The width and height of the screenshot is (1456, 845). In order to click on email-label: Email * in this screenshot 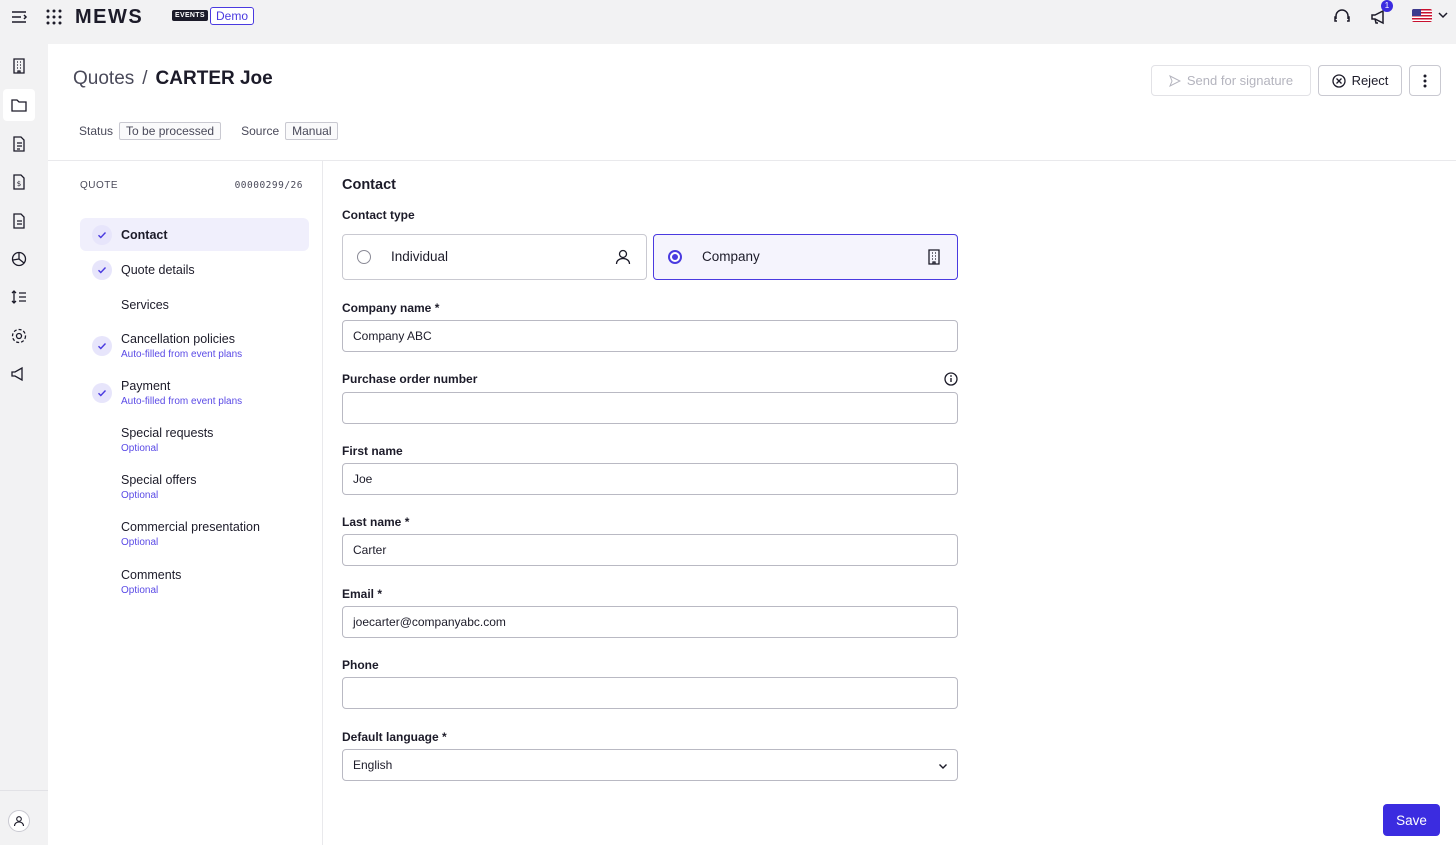, I will do `click(362, 594)`.